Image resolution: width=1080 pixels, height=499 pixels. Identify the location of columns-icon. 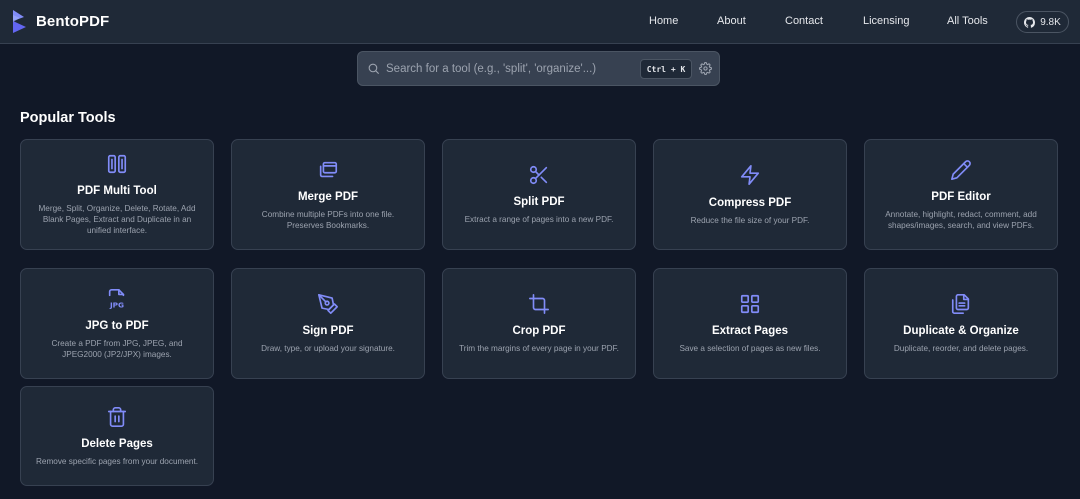
(117, 164).